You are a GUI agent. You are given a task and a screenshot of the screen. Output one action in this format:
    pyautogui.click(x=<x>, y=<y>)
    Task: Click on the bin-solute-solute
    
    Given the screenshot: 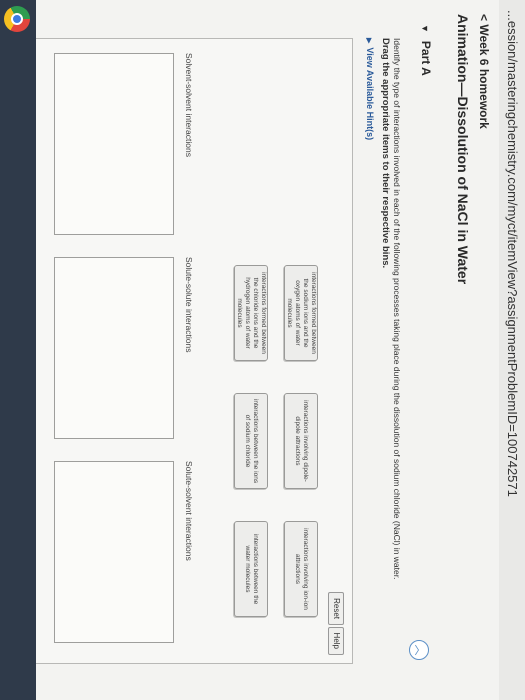 What is the action you would take?
    pyautogui.click(x=114, y=348)
    